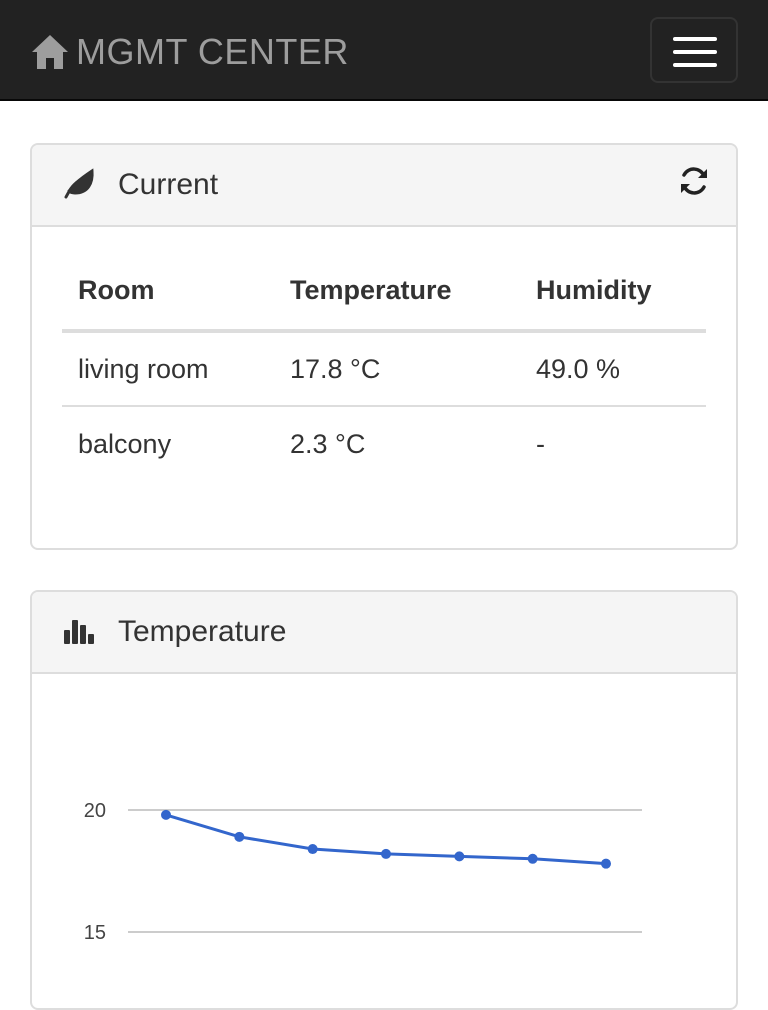 The image size is (768, 1010). Describe the element at coordinates (50, 52) in the screenshot. I see `home-icon` at that location.